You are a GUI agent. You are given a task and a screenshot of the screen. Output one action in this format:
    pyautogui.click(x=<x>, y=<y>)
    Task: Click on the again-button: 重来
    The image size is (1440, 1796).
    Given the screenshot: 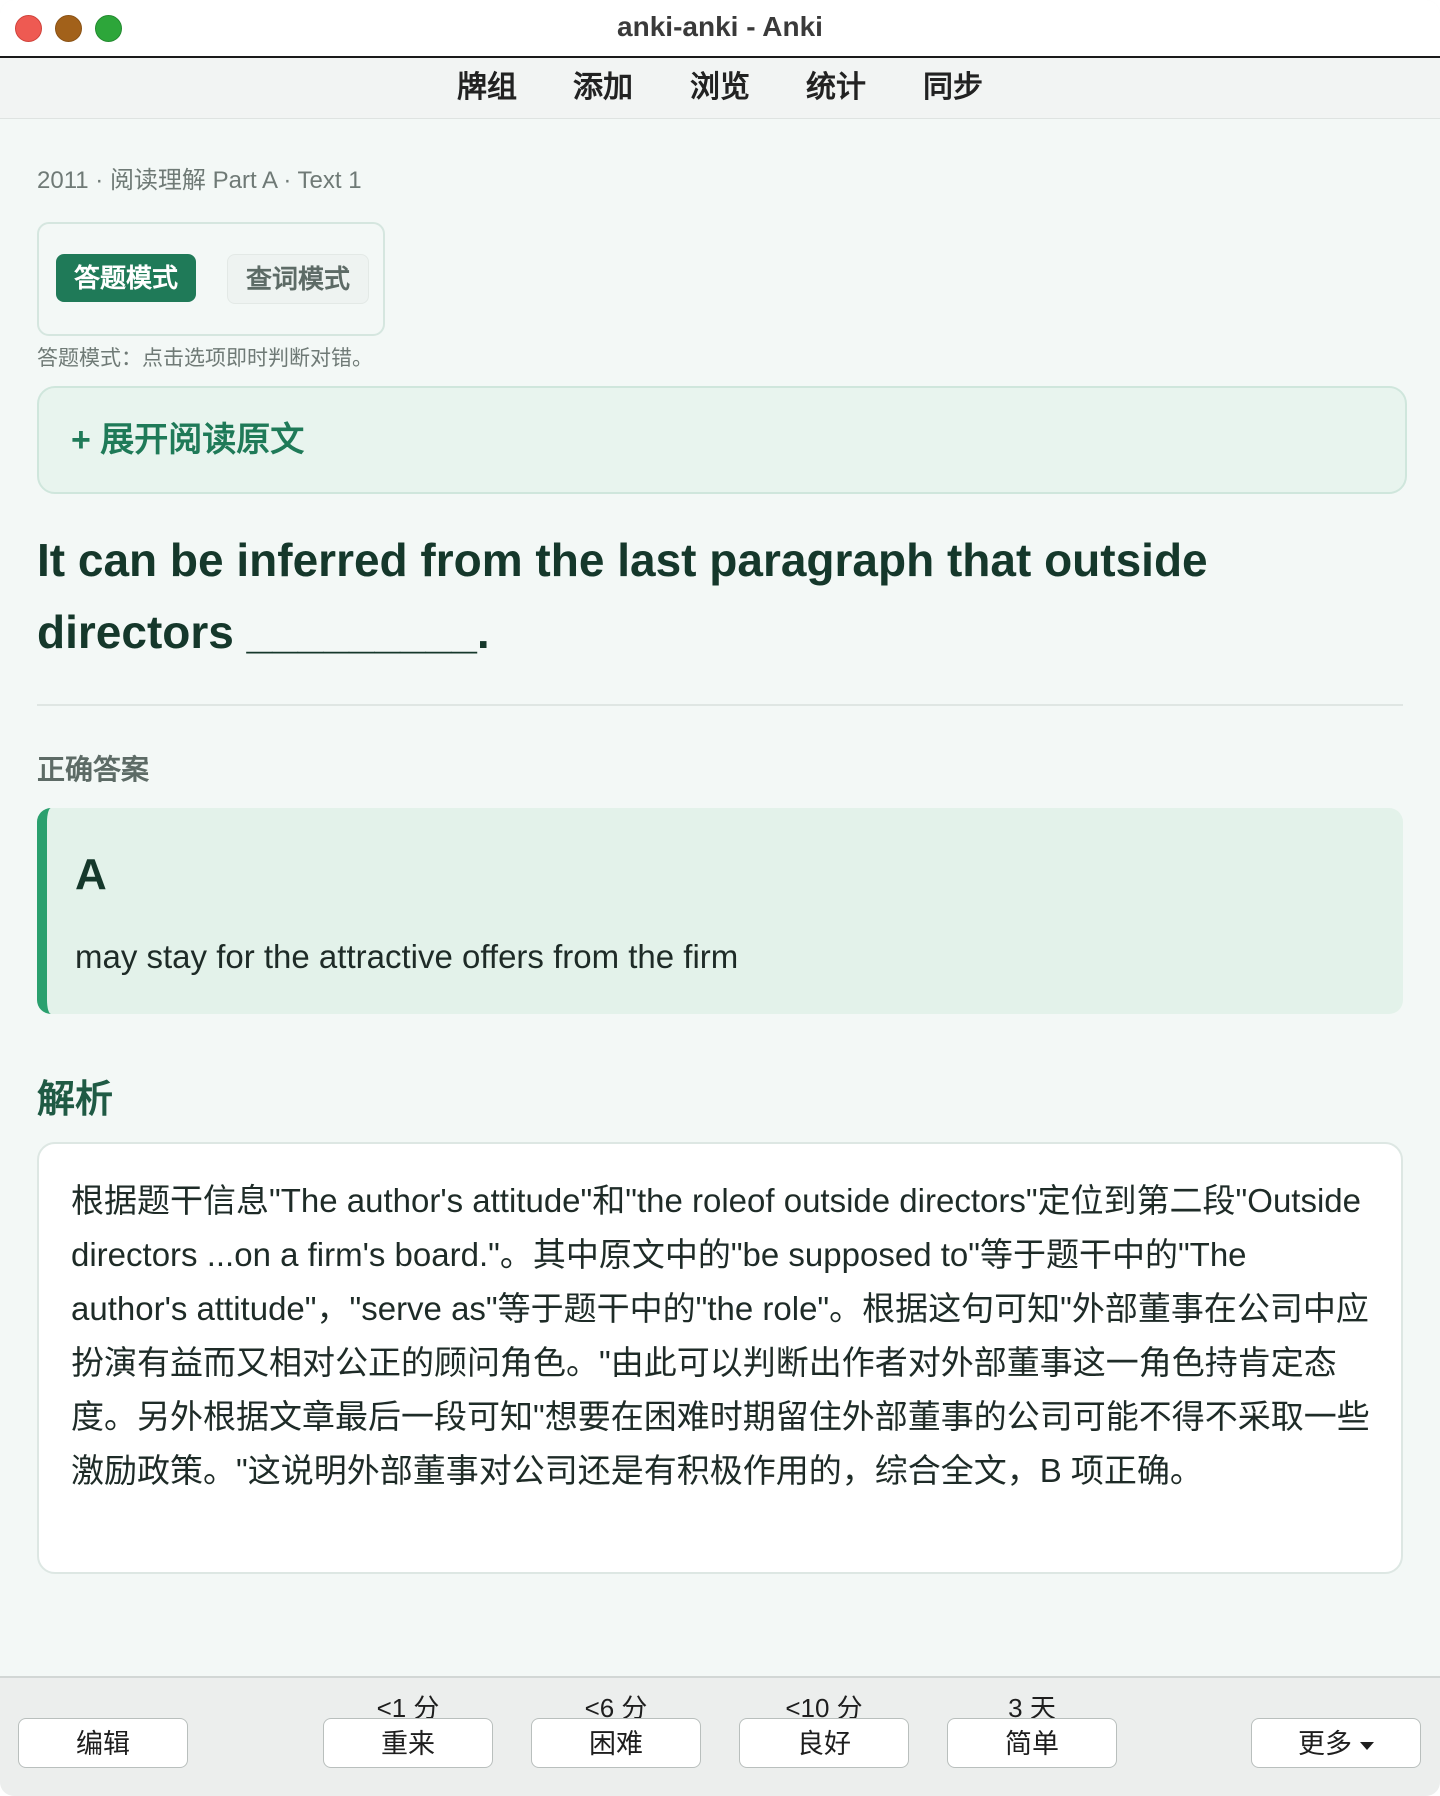 What is the action you would take?
    pyautogui.click(x=408, y=1743)
    